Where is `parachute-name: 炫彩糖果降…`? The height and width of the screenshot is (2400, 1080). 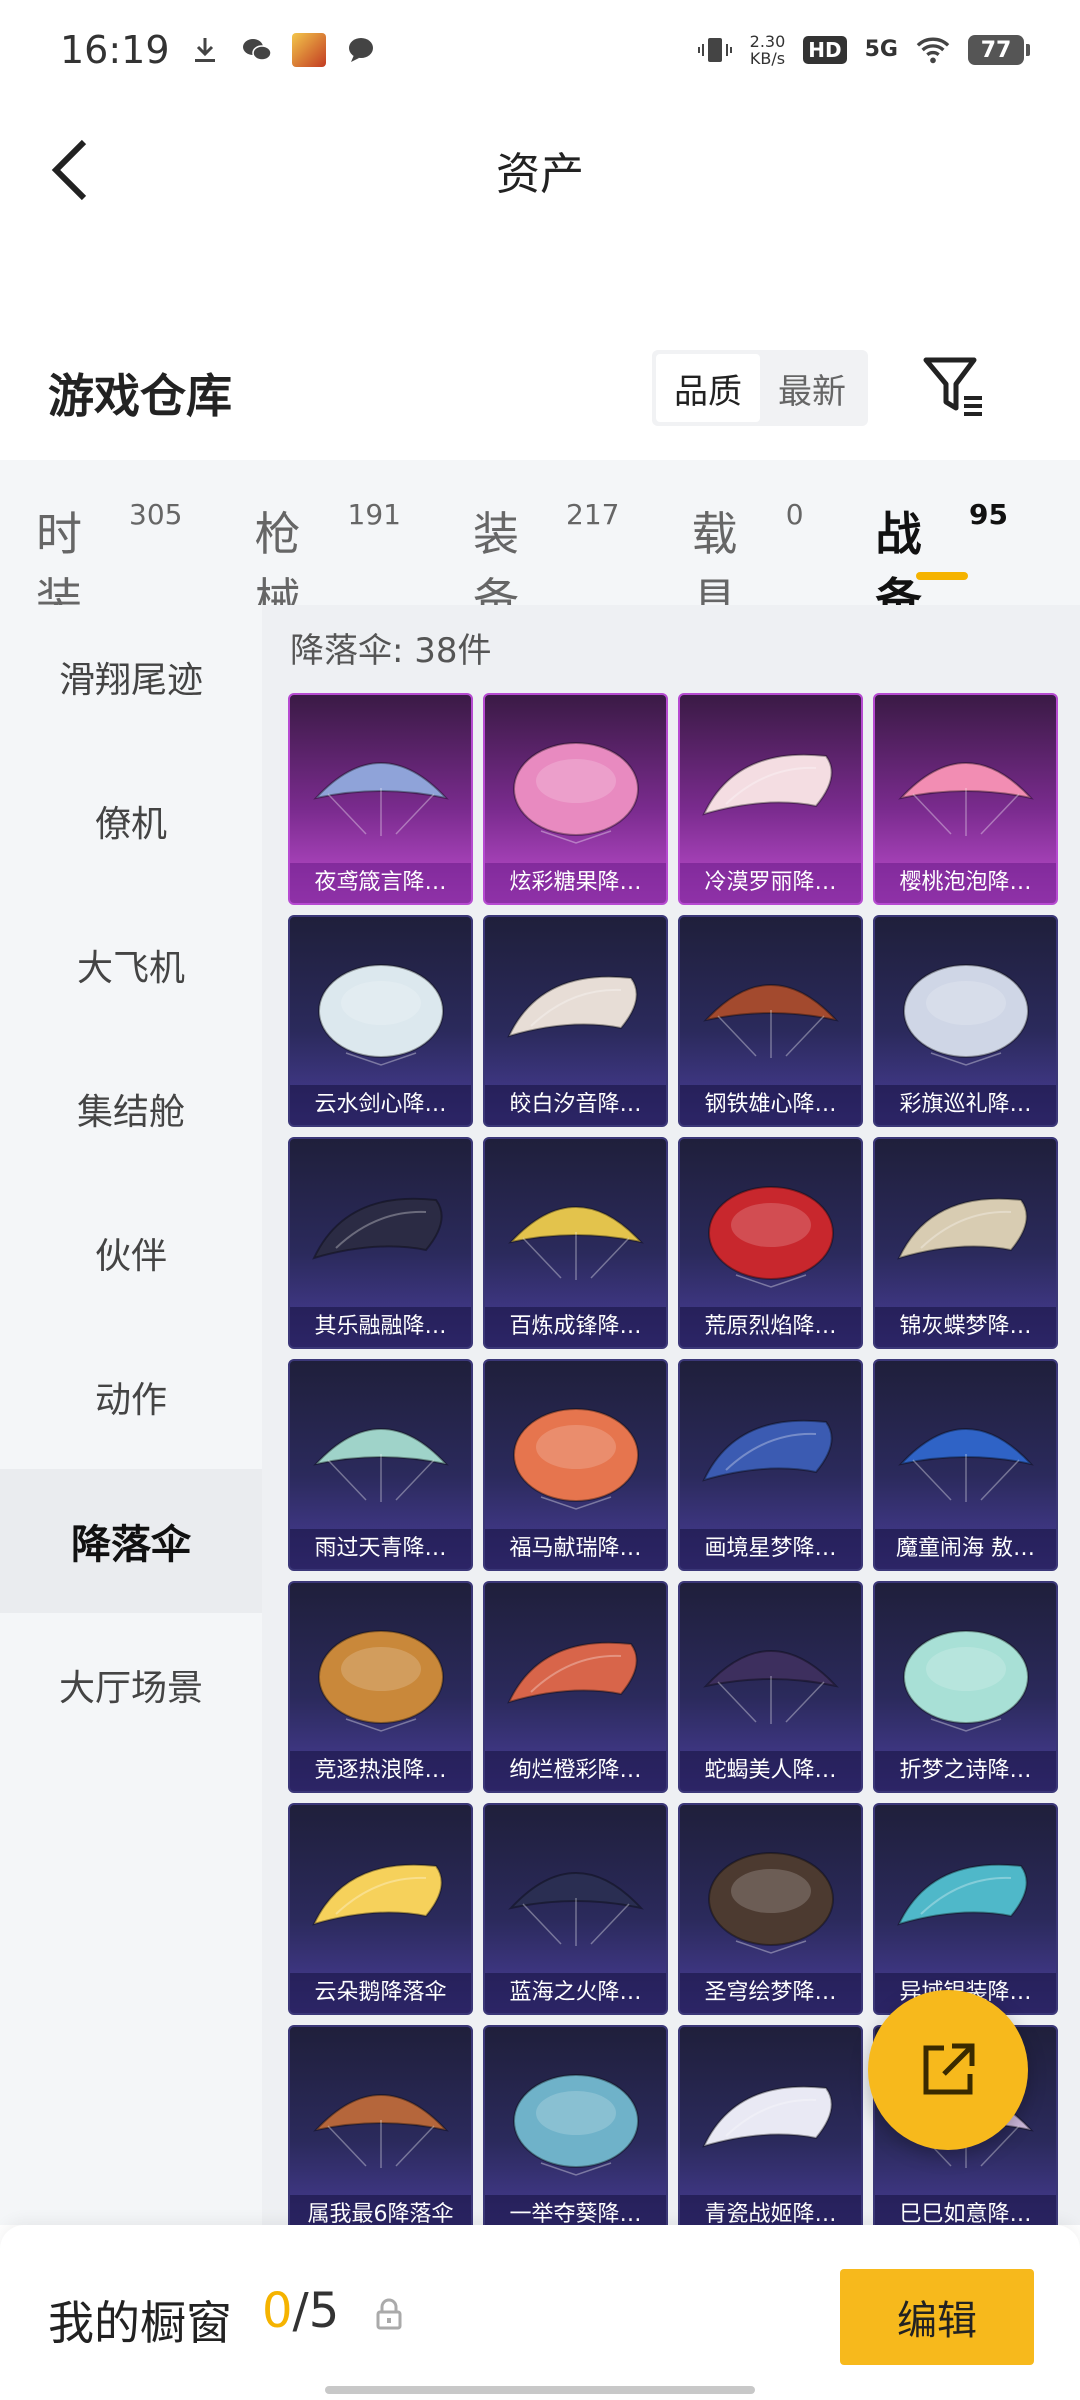 parachute-name: 炫彩糖果降… is located at coordinates (575, 883).